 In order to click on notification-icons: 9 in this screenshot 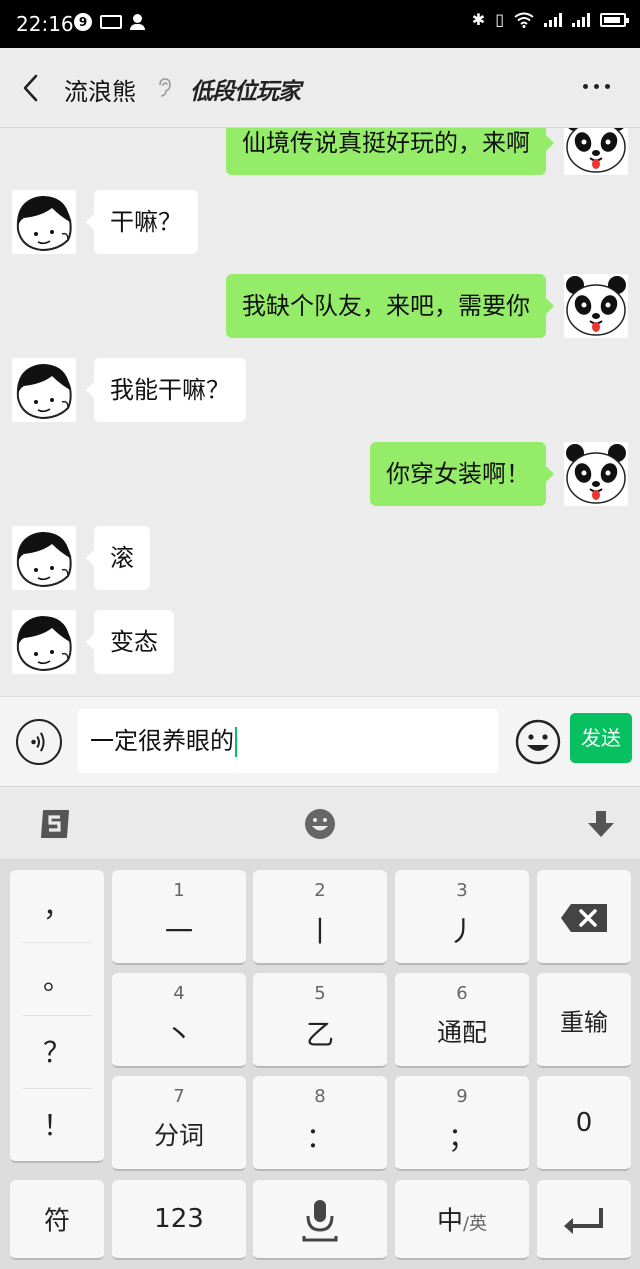, I will do `click(111, 22)`.